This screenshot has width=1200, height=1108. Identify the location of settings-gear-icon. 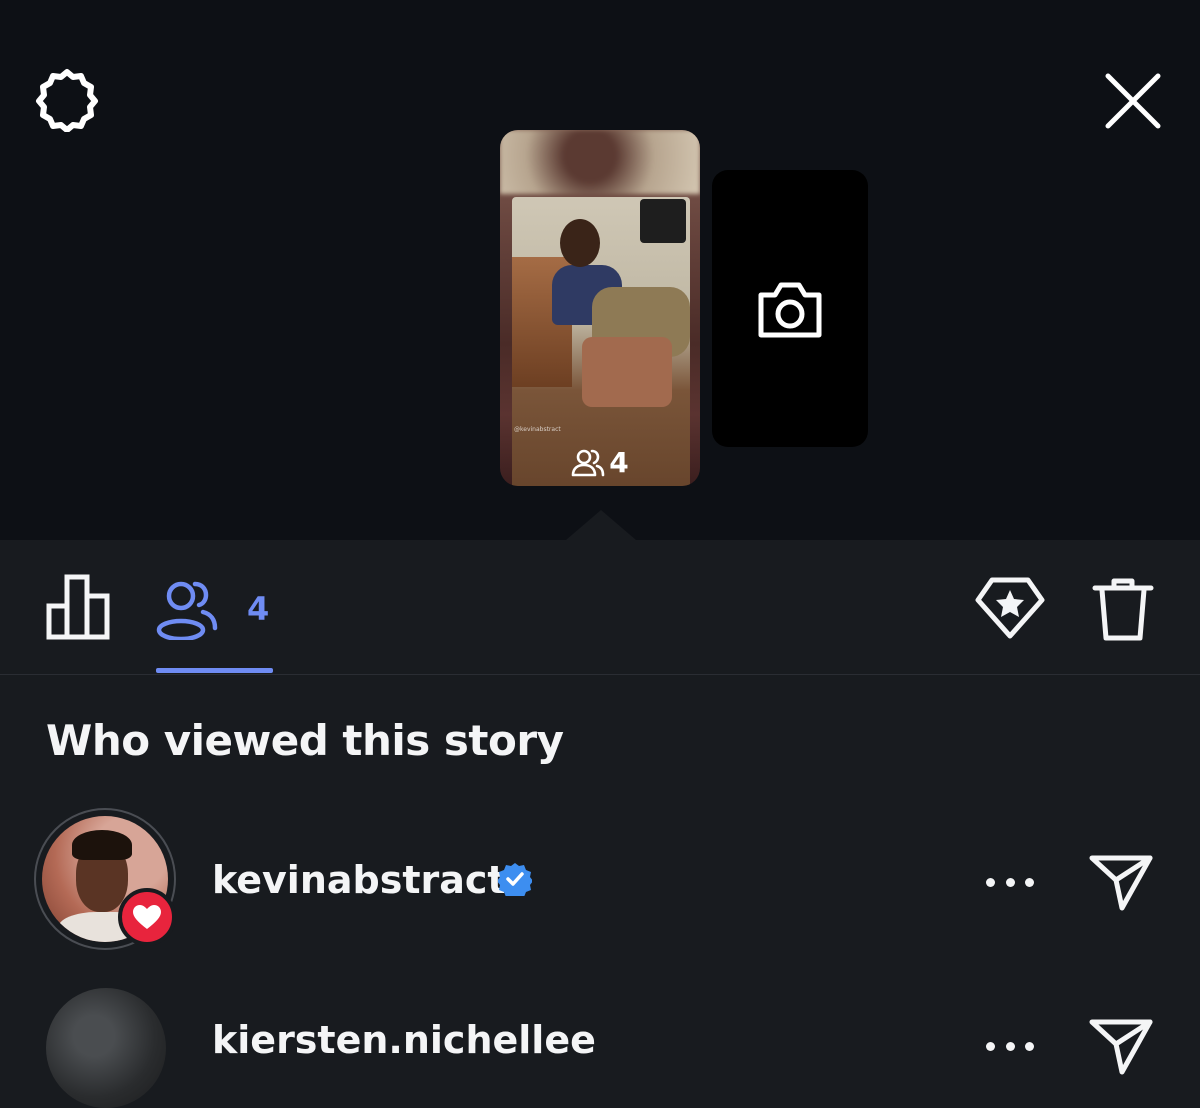
(67, 99).